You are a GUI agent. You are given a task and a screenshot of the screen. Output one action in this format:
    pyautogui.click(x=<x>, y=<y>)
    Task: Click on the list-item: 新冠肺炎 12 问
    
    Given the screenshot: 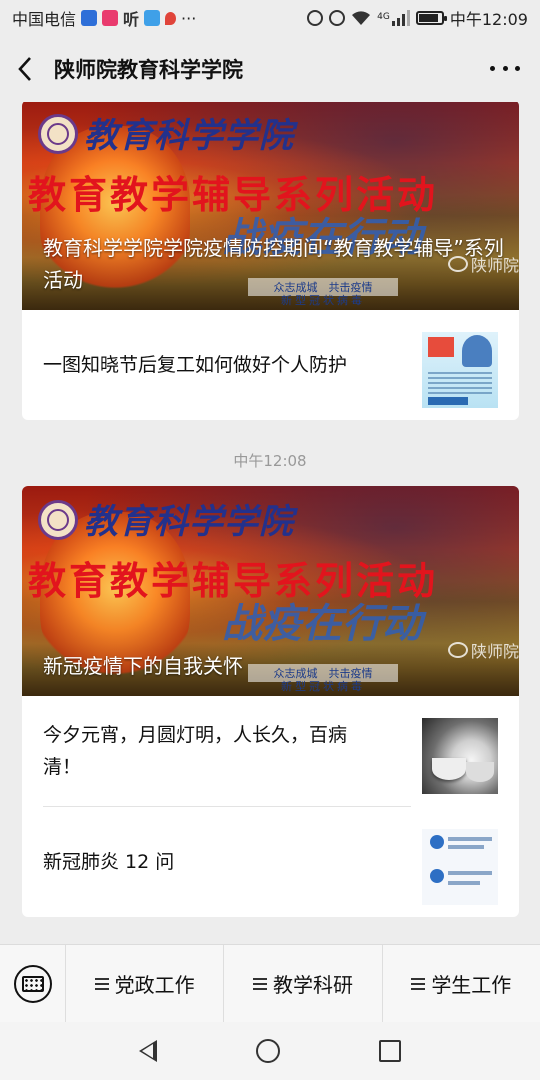 What is the action you would take?
    pyautogui.click(x=270, y=862)
    